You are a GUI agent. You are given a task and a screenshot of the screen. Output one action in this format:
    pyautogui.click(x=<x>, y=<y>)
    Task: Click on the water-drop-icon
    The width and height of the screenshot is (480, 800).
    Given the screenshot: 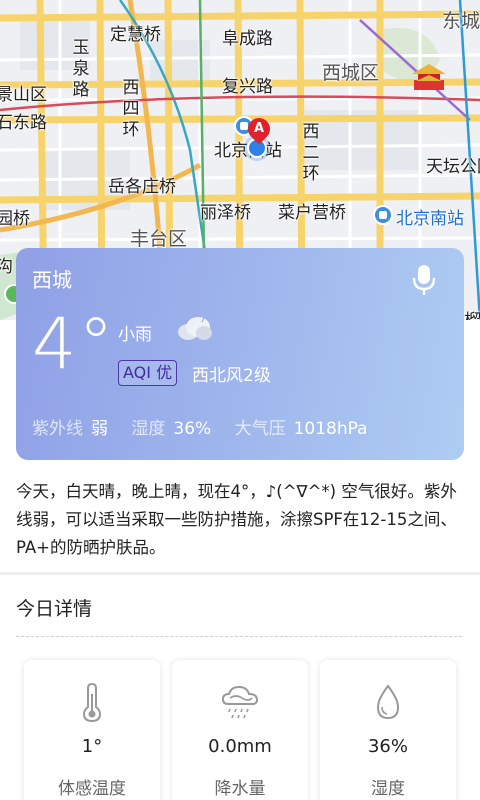 What is the action you would take?
    pyautogui.click(x=388, y=702)
    